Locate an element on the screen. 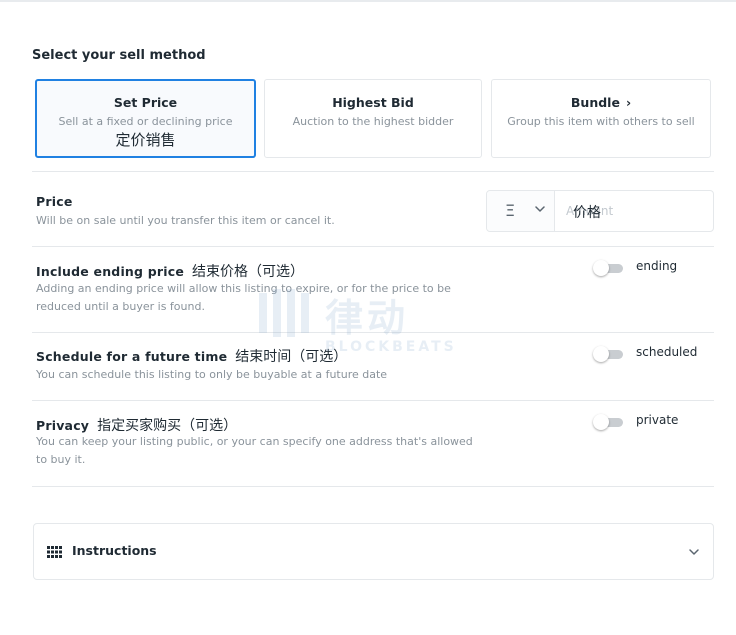  amount-input is located at coordinates (634, 211).